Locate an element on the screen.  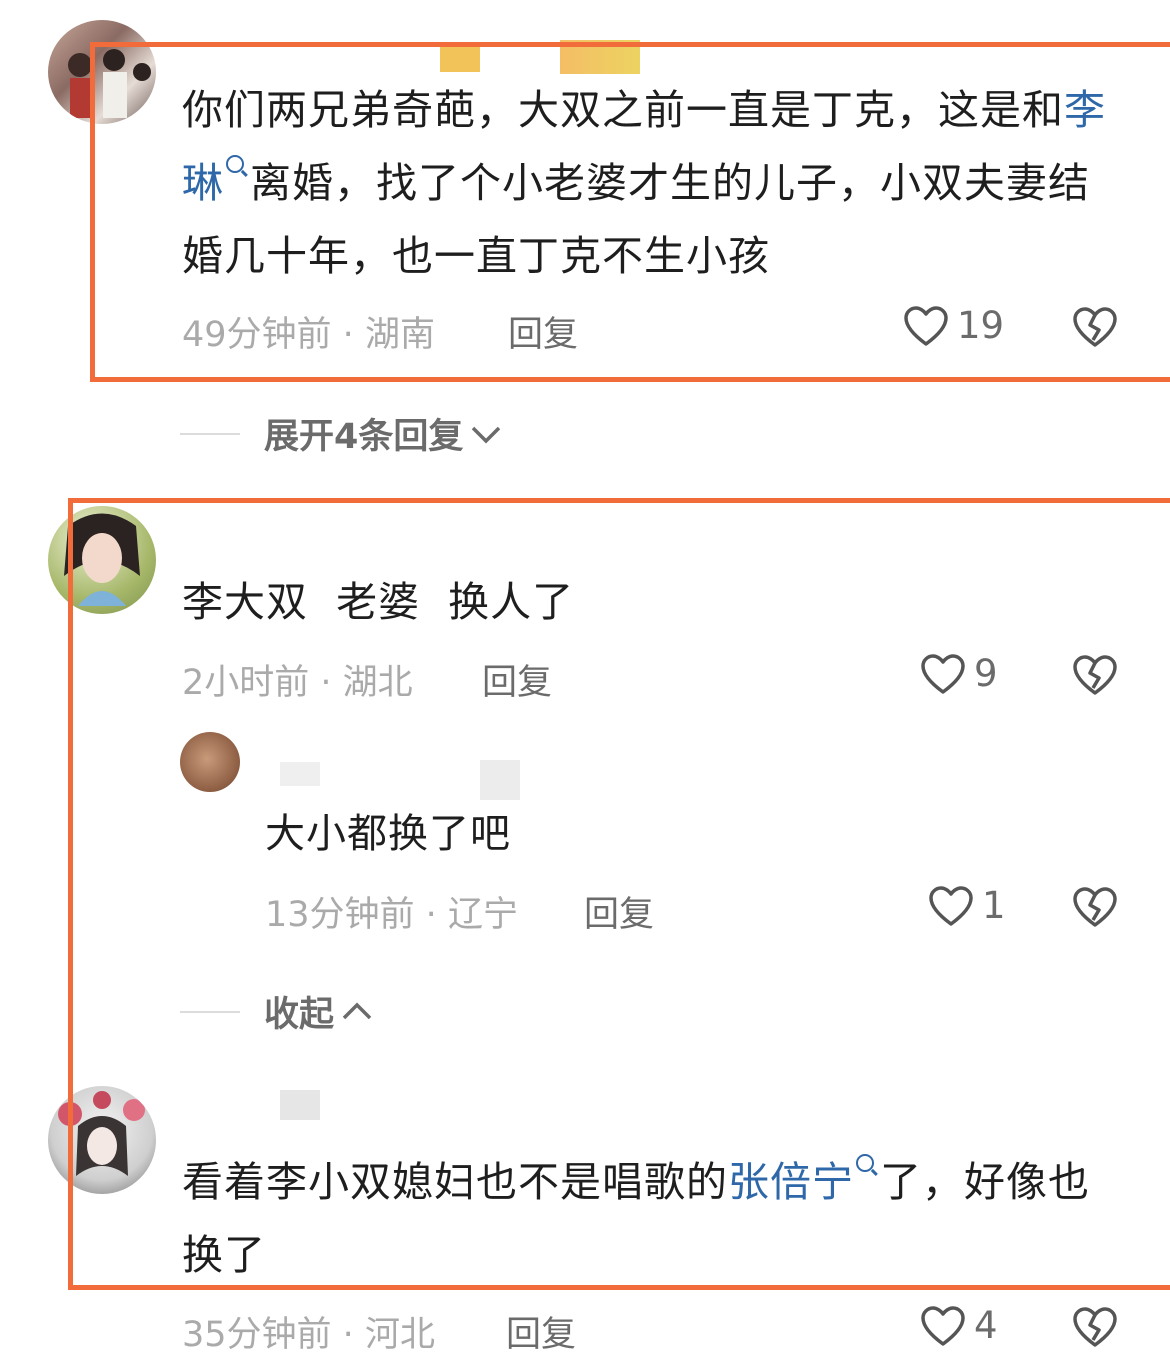
comment-meta: 2小时前 · 湖北 is located at coordinates (297, 683).